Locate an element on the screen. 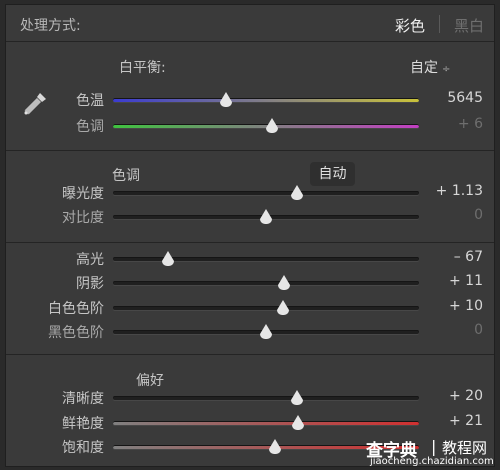  slider-label: 高光 is located at coordinates (90, 260).